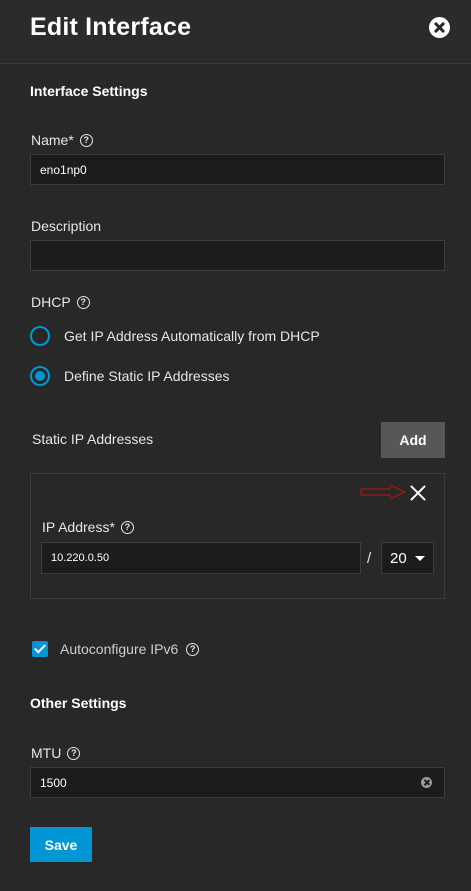 This screenshot has height=891, width=471. I want to click on ip-address-value: 10.220.0.50, so click(80, 558).